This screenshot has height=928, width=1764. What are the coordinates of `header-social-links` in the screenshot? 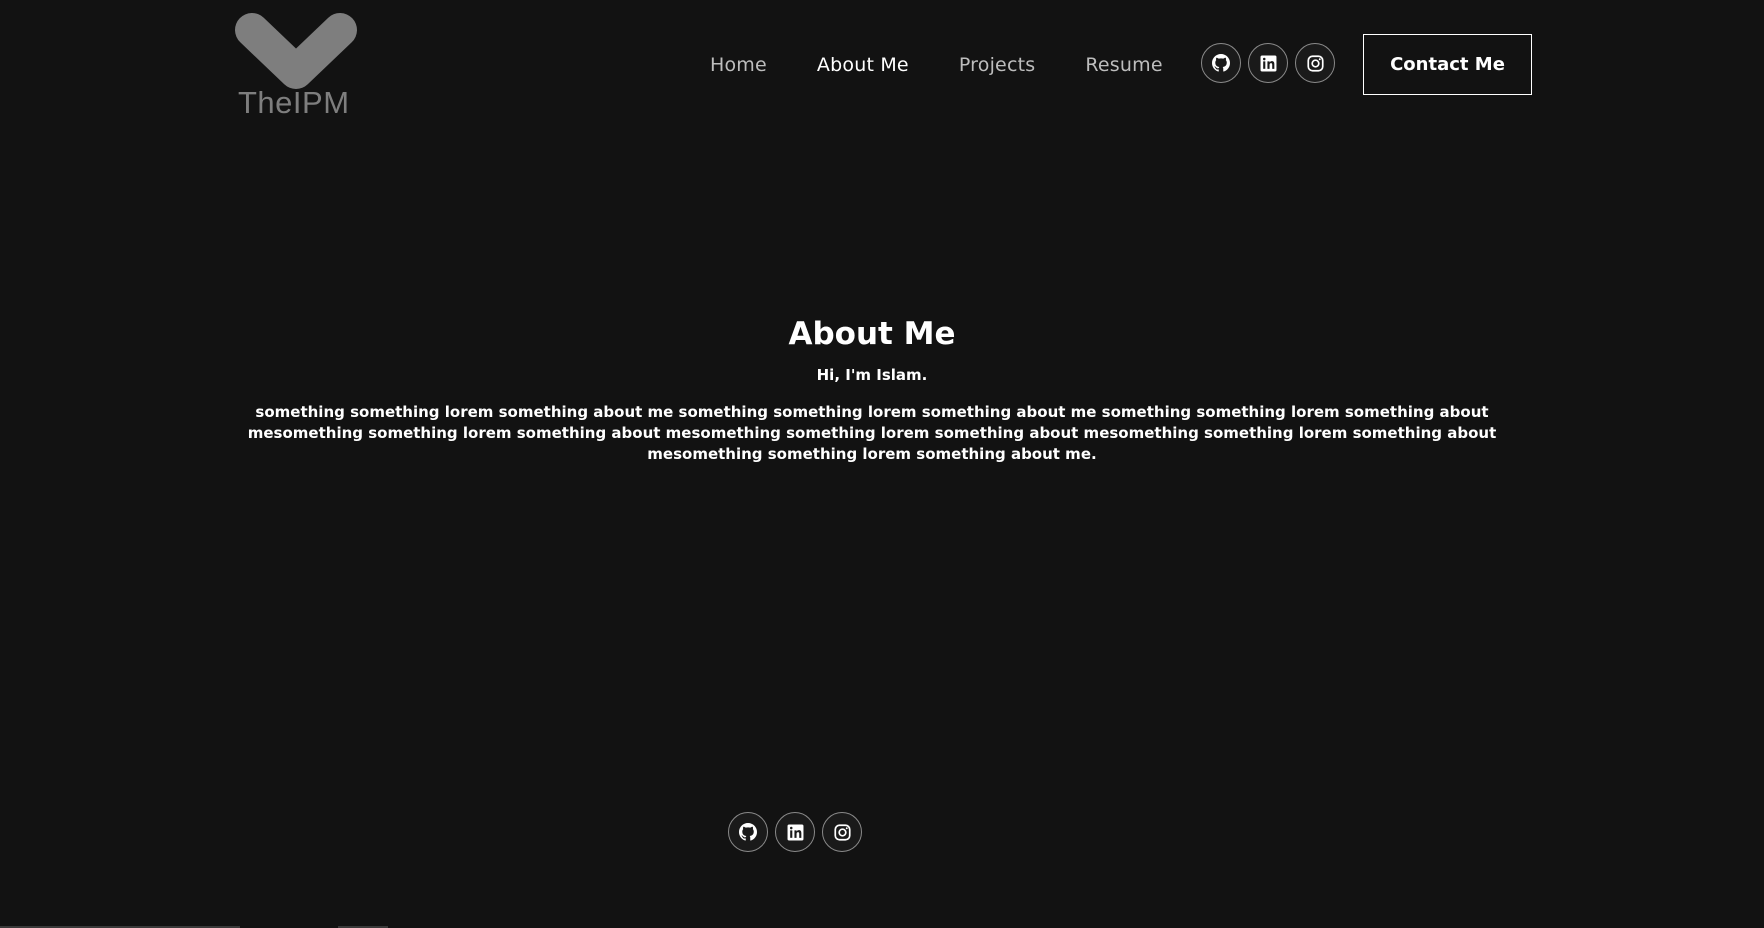 It's located at (1268, 63).